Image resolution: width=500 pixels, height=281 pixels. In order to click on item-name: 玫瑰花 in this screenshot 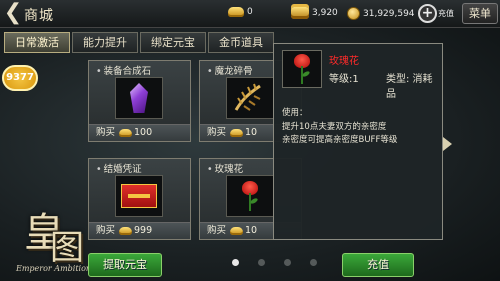, I will do `click(225, 168)`.